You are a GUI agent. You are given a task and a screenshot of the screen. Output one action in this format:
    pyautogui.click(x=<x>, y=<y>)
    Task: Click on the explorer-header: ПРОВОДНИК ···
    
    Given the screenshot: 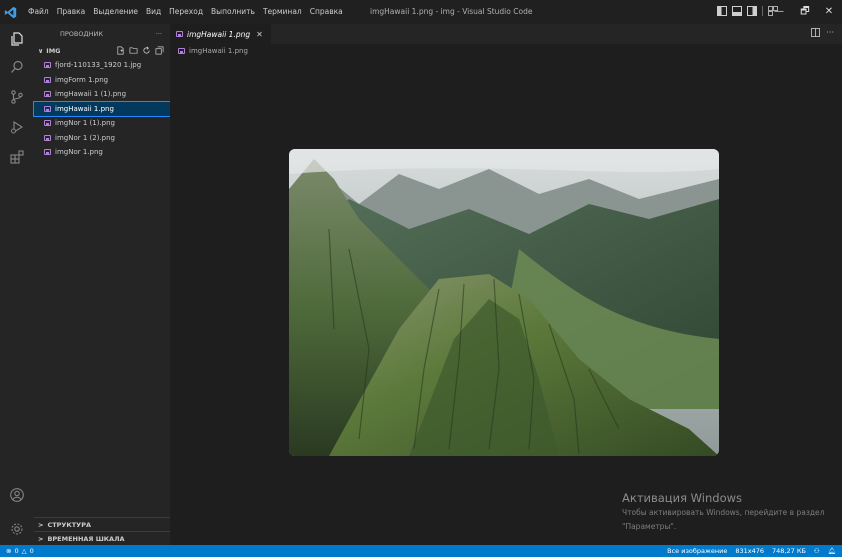 What is the action you would take?
    pyautogui.click(x=102, y=34)
    